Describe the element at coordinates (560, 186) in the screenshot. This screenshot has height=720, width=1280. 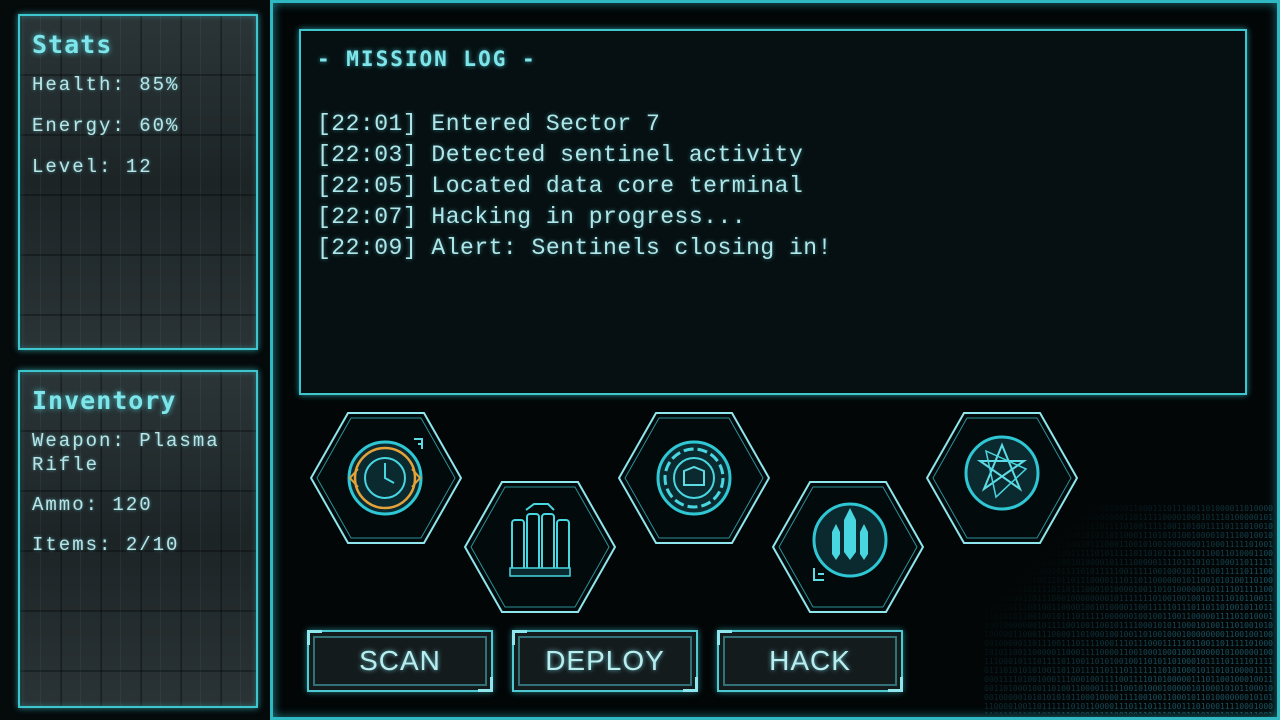
I see `log-entry: [22:05] Located data core terminal` at that location.